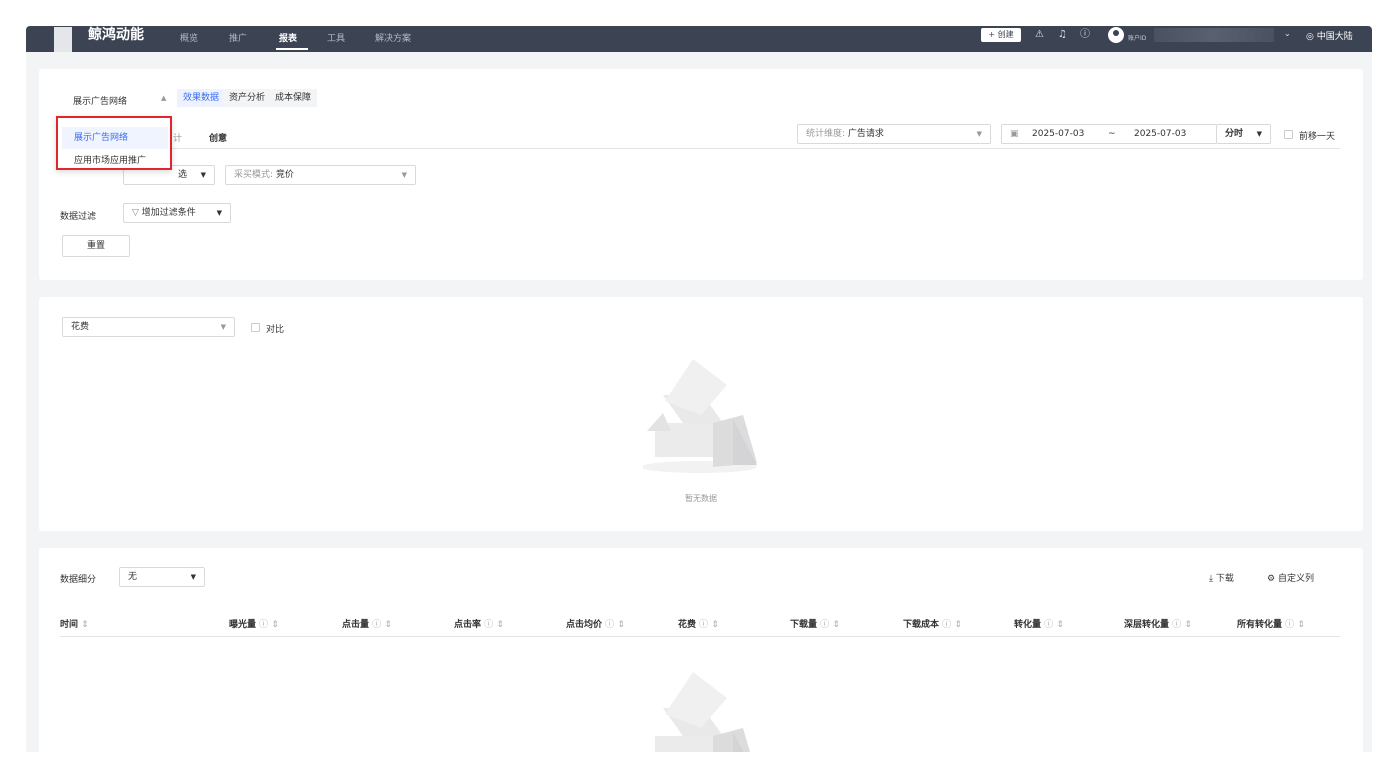 The width and height of the screenshot is (1398, 778). What do you see at coordinates (700, 148) in the screenshot?
I see `divider` at bounding box center [700, 148].